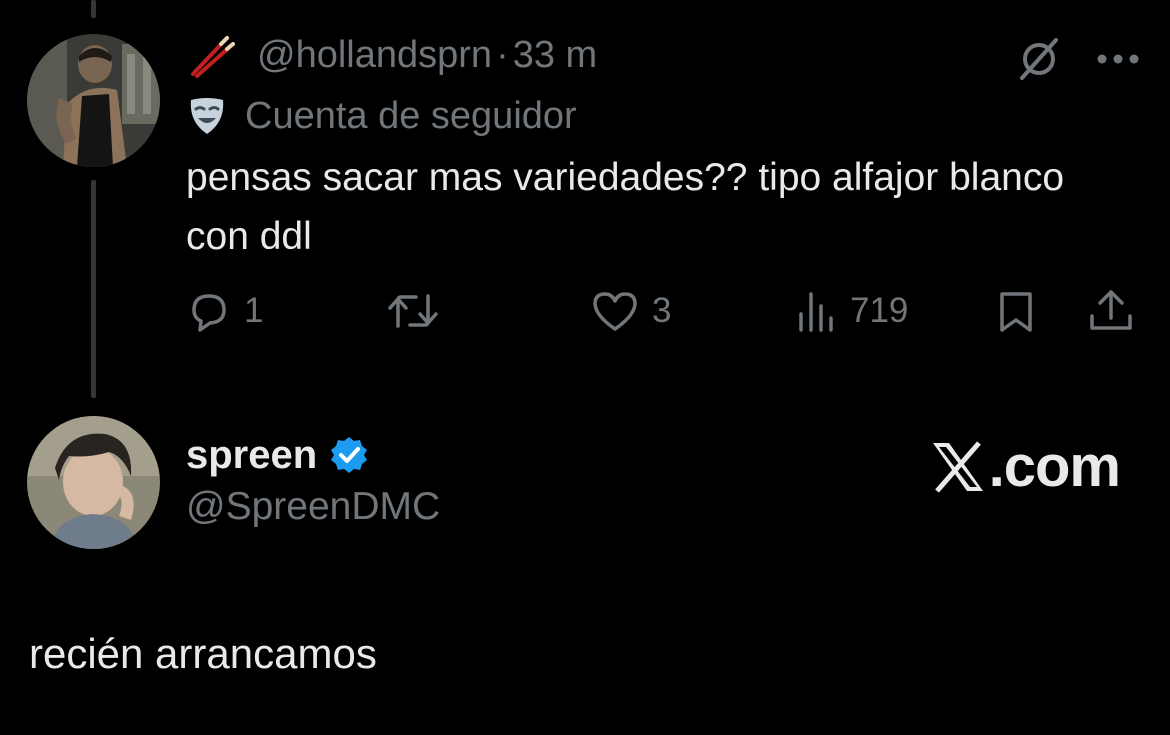 This screenshot has height=735, width=1170. I want to click on author-name: spreen, so click(251, 455).